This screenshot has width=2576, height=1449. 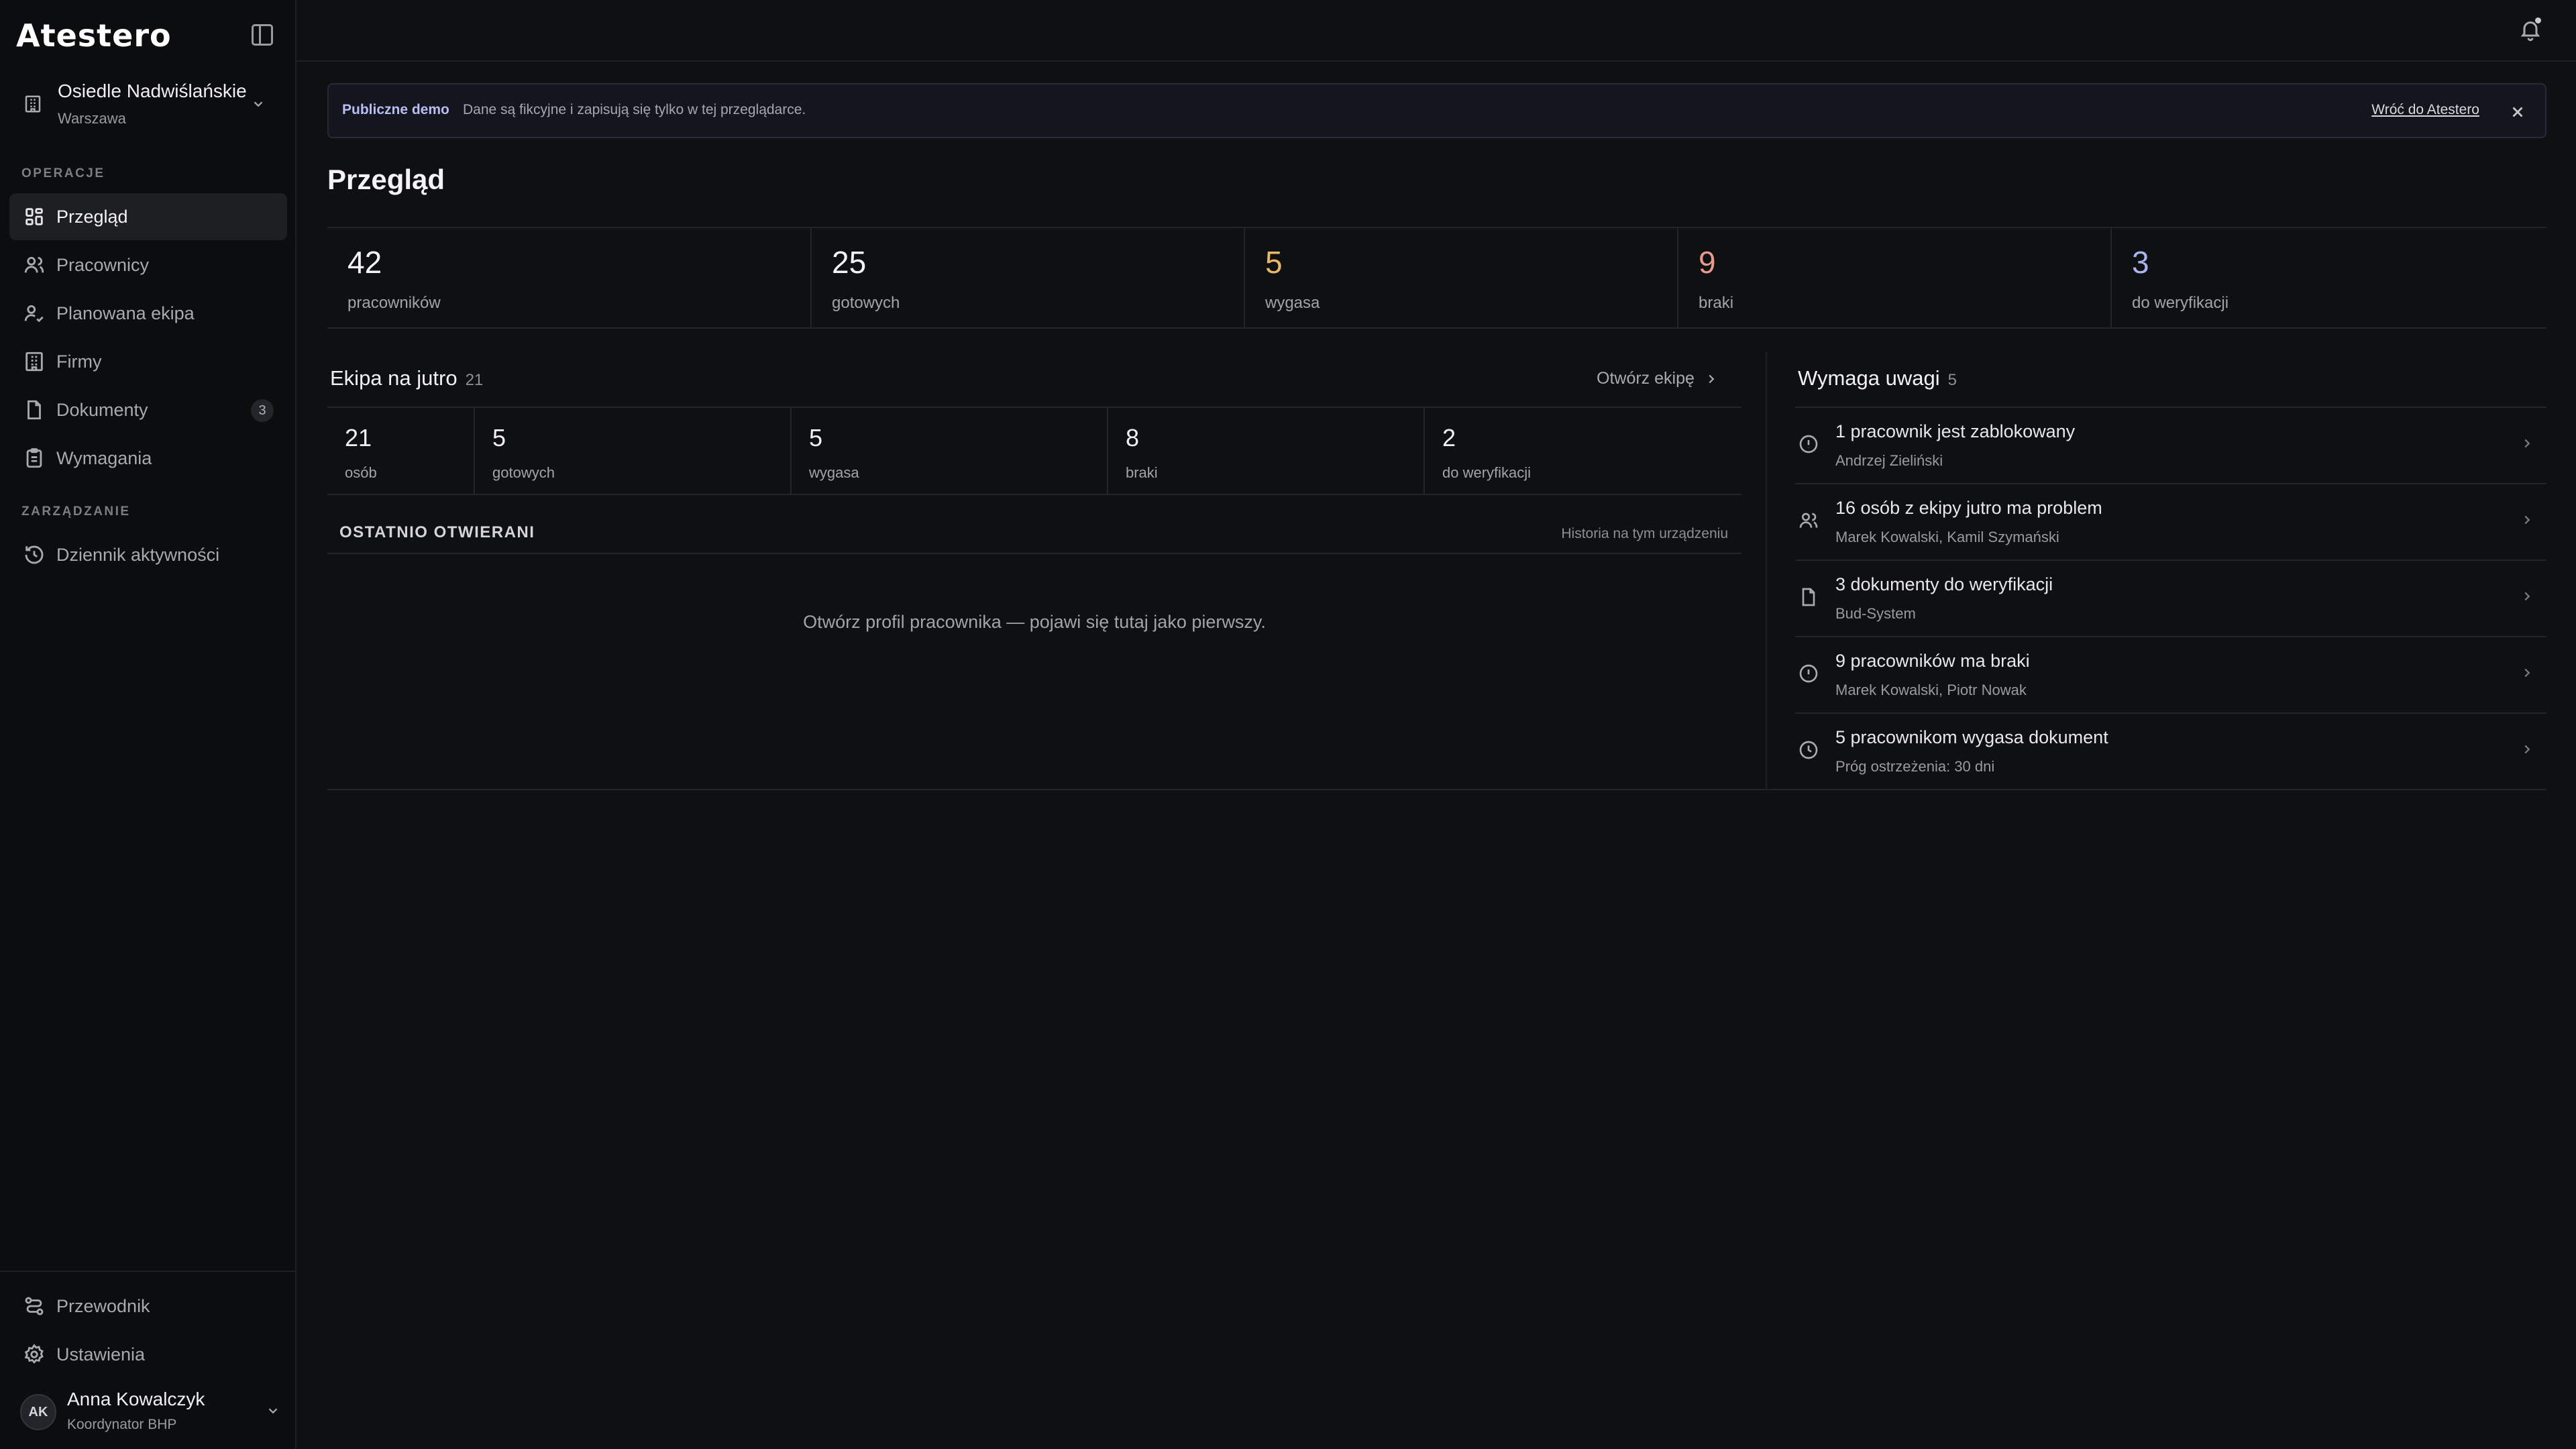 I want to click on attention-count: 5, so click(x=1952, y=380).